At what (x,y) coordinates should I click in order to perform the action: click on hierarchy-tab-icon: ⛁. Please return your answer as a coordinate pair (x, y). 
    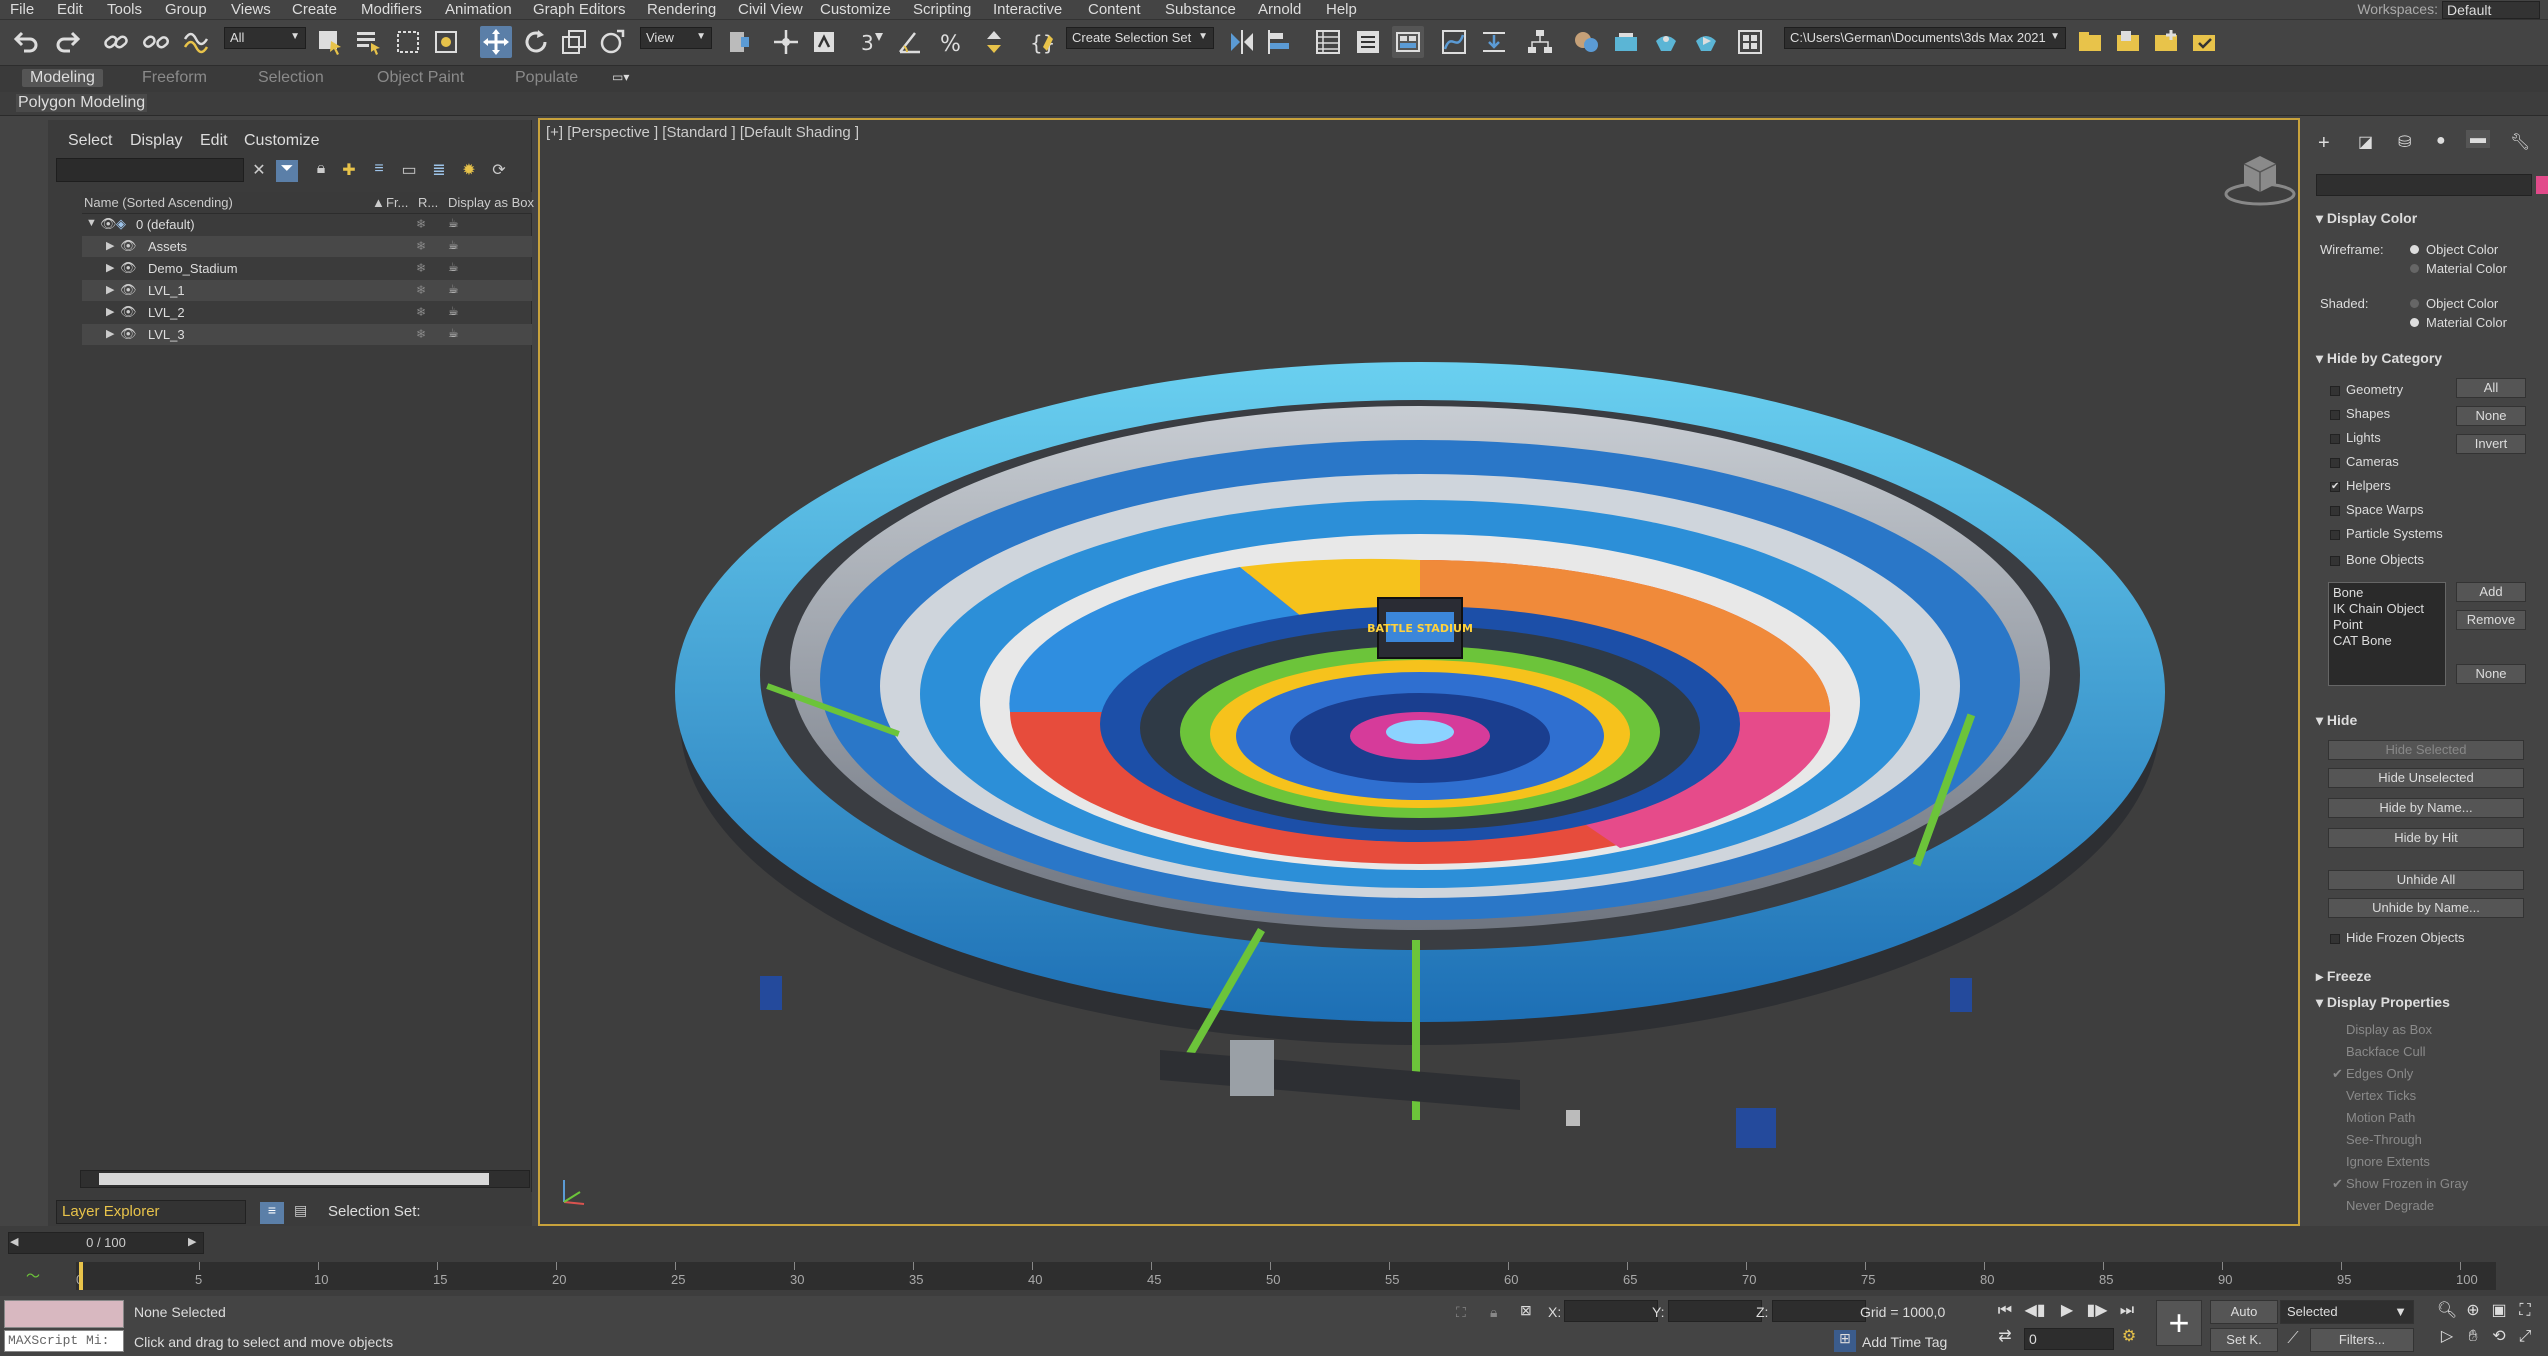
    Looking at the image, I should click on (2404, 142).